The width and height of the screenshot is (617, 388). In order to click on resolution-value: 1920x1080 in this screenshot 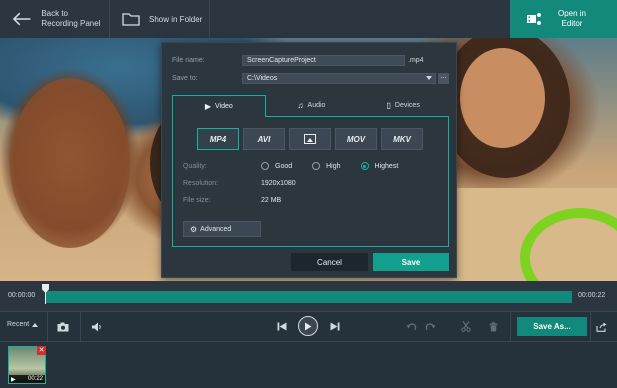, I will do `click(278, 183)`.